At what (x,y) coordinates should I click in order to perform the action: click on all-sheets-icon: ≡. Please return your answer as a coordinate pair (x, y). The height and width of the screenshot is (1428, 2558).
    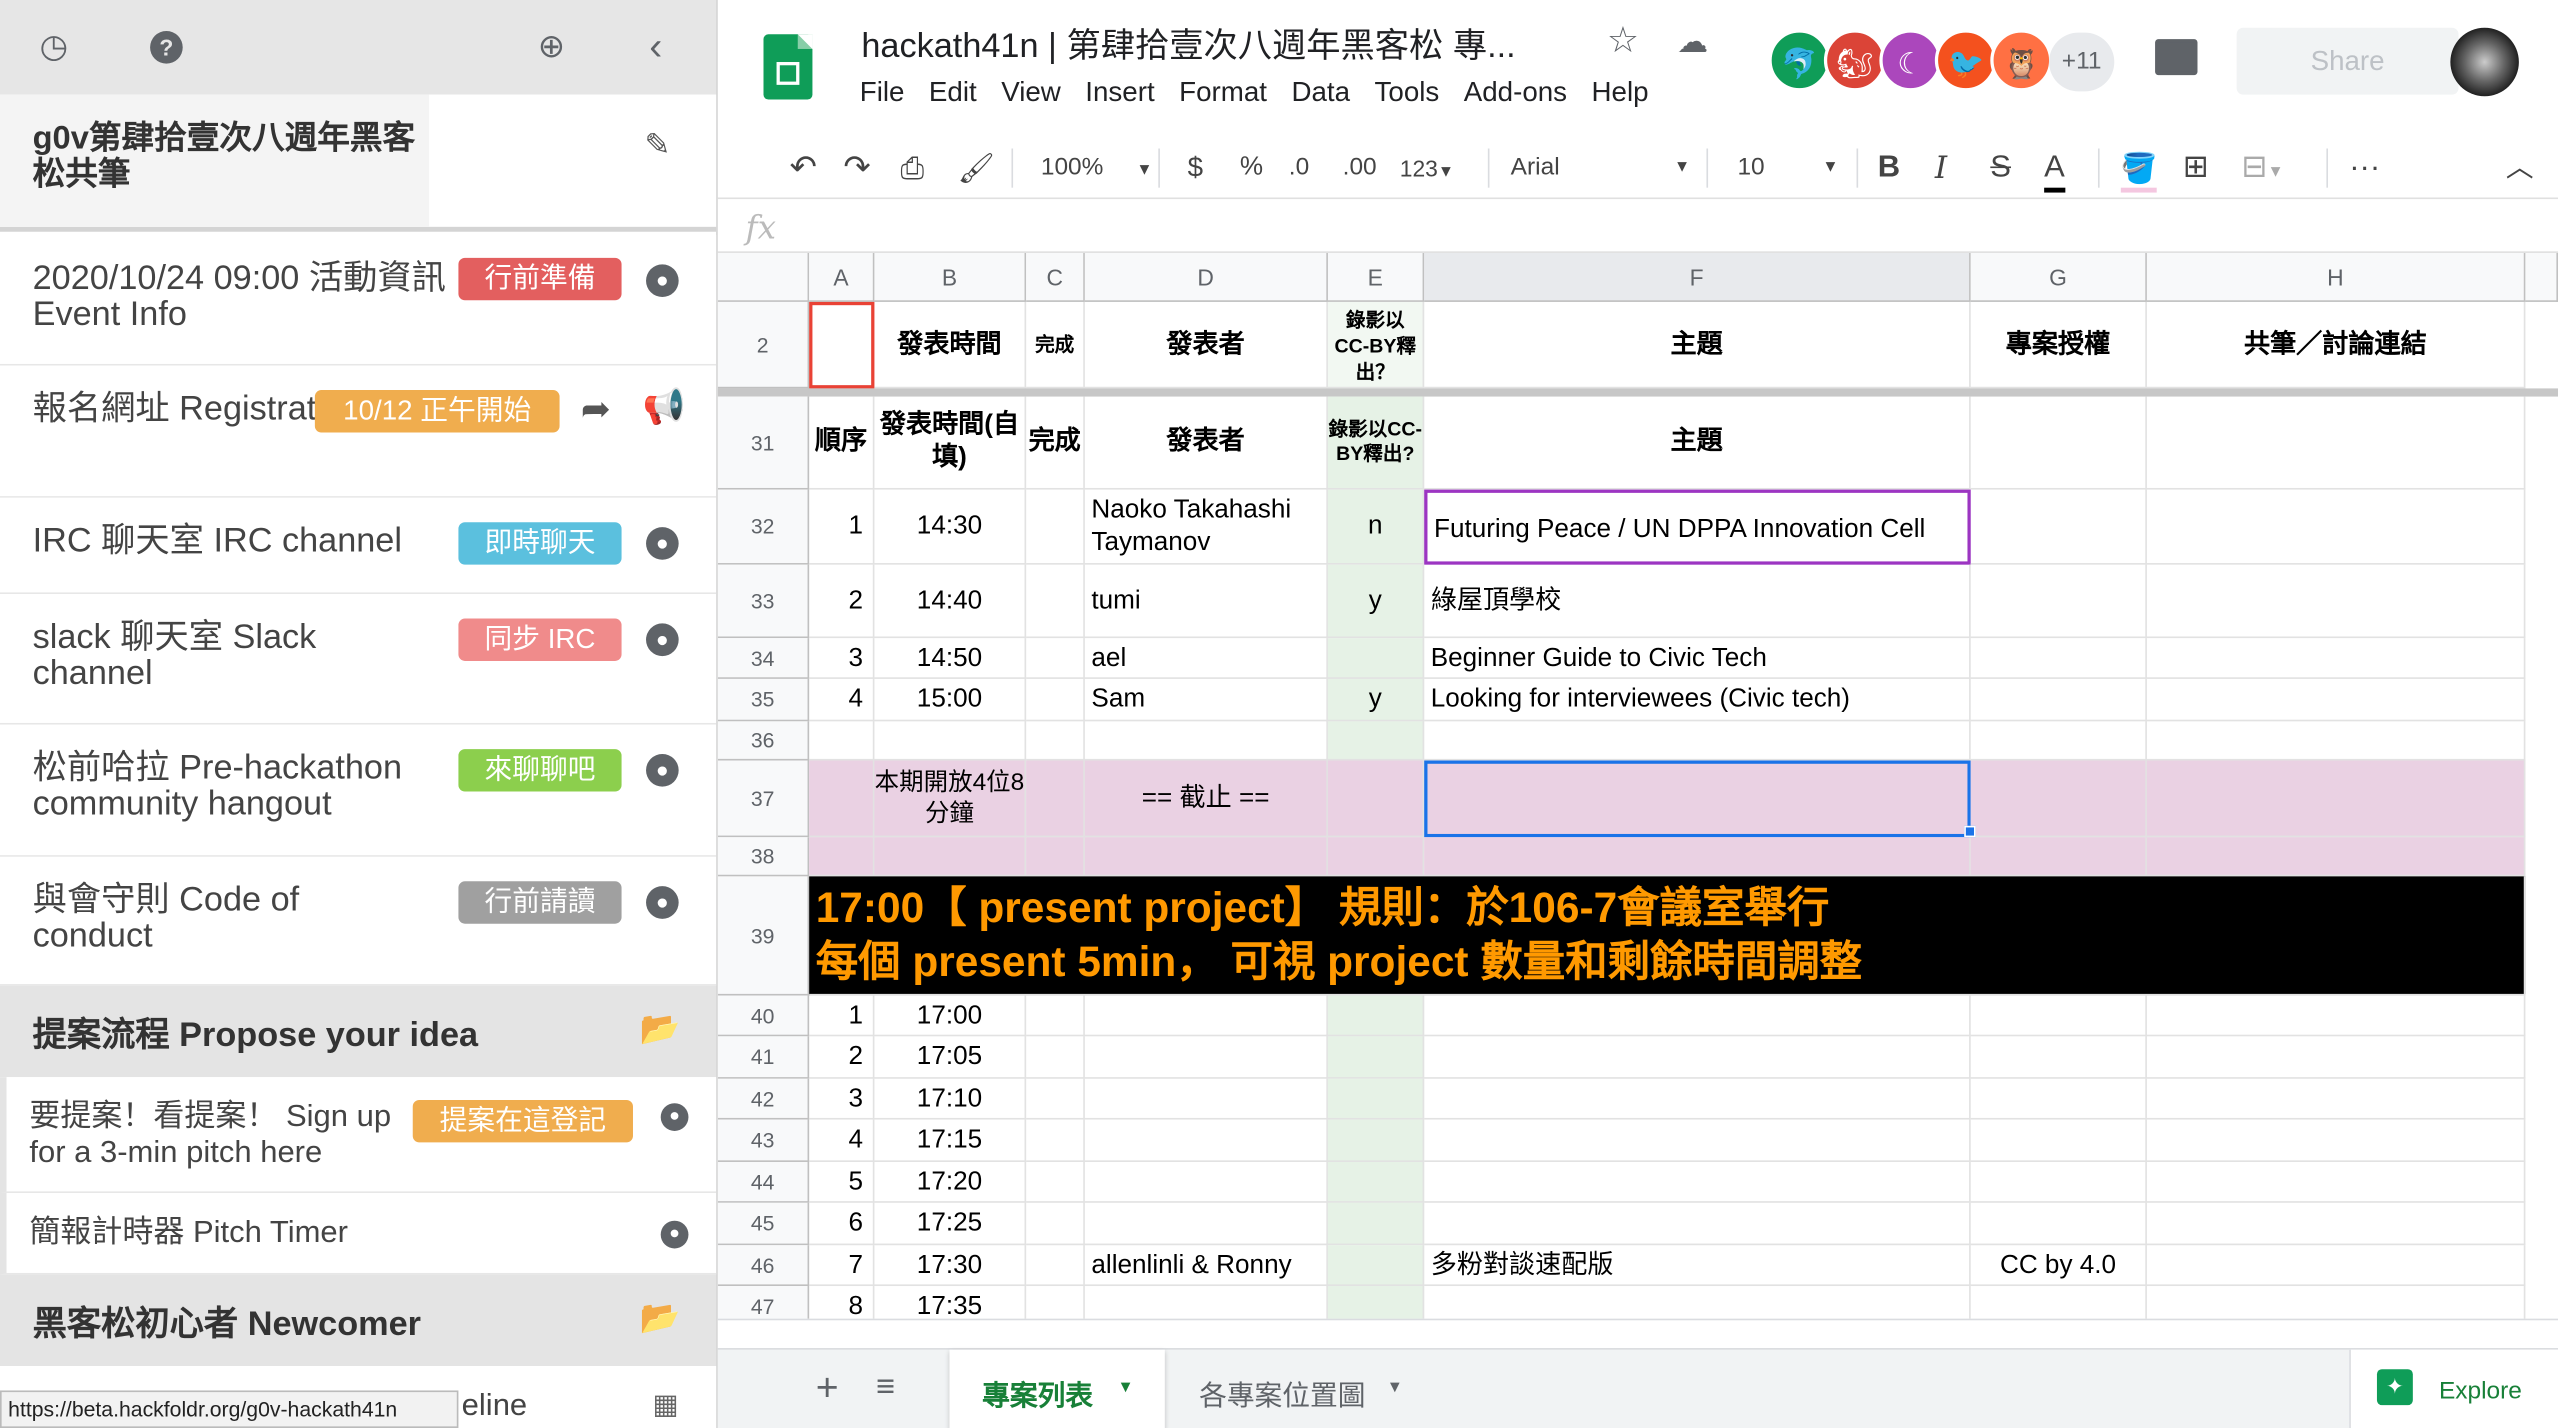
    Looking at the image, I should click on (885, 1388).